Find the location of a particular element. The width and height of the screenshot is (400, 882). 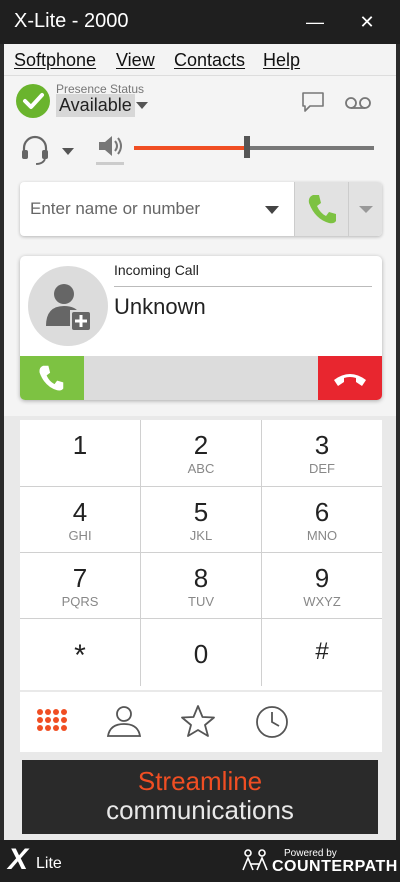

headset-chevron-down-icon is located at coordinates (68, 151).